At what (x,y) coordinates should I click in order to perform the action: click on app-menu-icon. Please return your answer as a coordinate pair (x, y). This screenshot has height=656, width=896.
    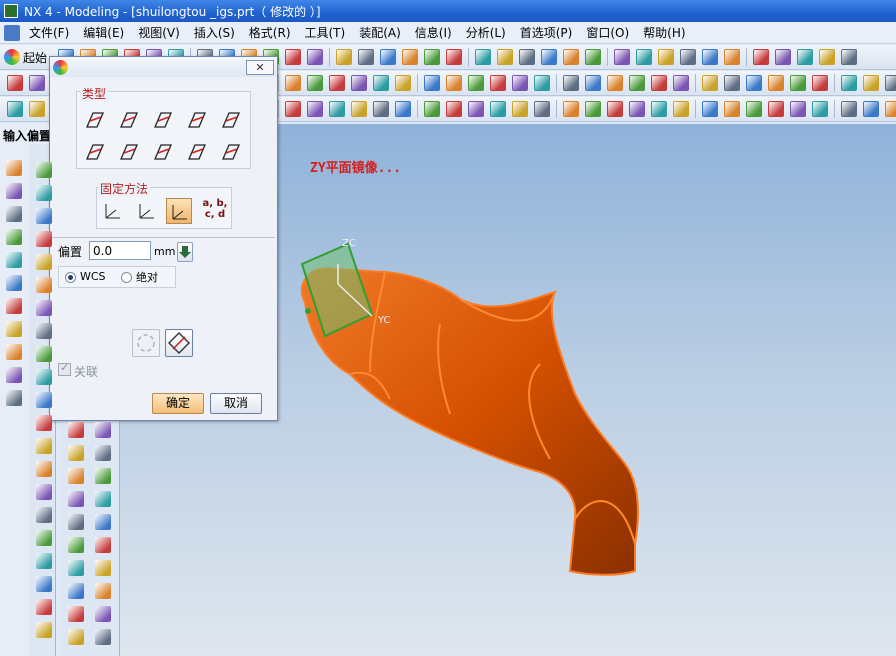
    Looking at the image, I should click on (12, 32).